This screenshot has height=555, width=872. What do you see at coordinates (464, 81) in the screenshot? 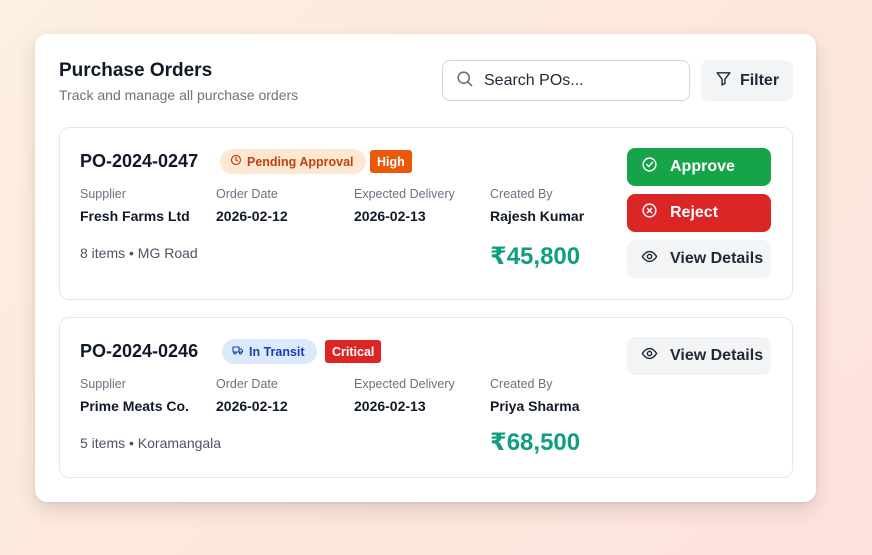
I see `search-icon` at bounding box center [464, 81].